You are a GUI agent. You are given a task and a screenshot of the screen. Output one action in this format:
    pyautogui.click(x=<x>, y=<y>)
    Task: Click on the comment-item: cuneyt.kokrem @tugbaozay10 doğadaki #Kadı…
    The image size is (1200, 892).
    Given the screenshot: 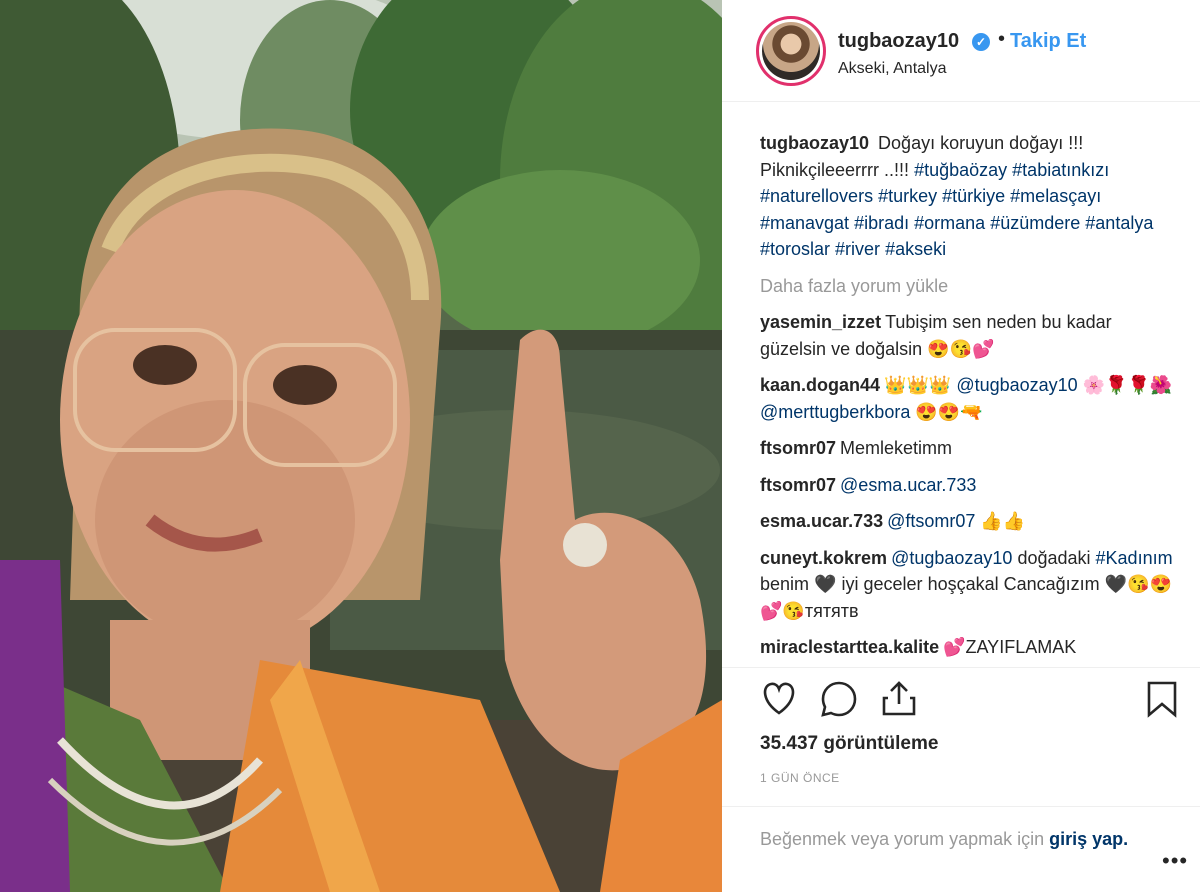 What is the action you would take?
    pyautogui.click(x=970, y=585)
    